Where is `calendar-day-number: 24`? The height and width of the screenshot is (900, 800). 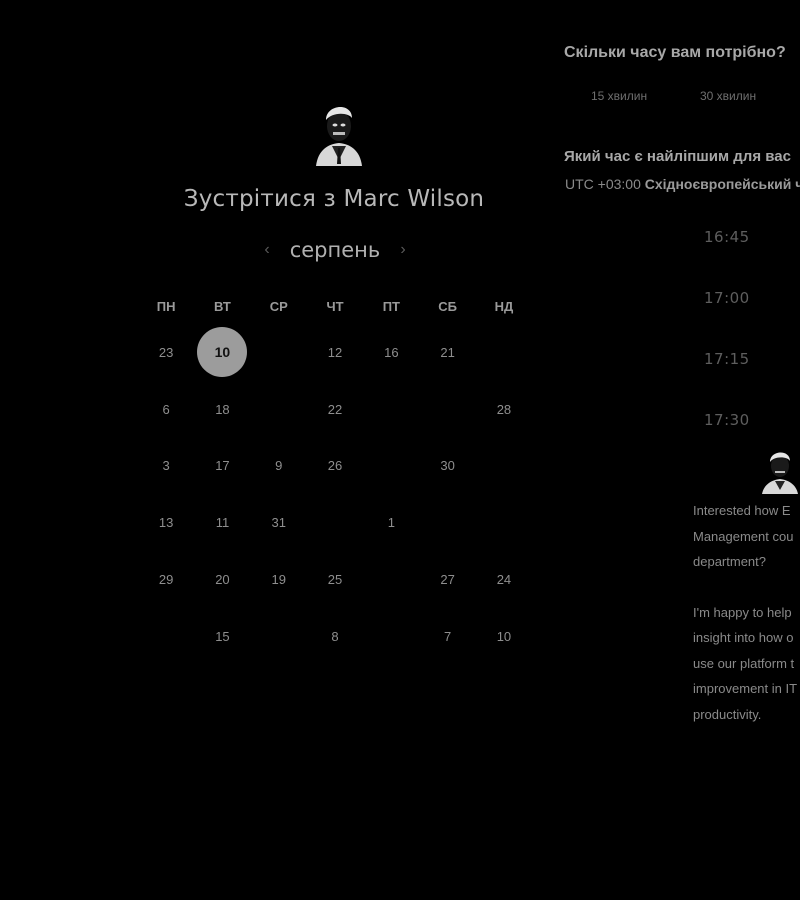
calendar-day-number: 24 is located at coordinates (504, 580).